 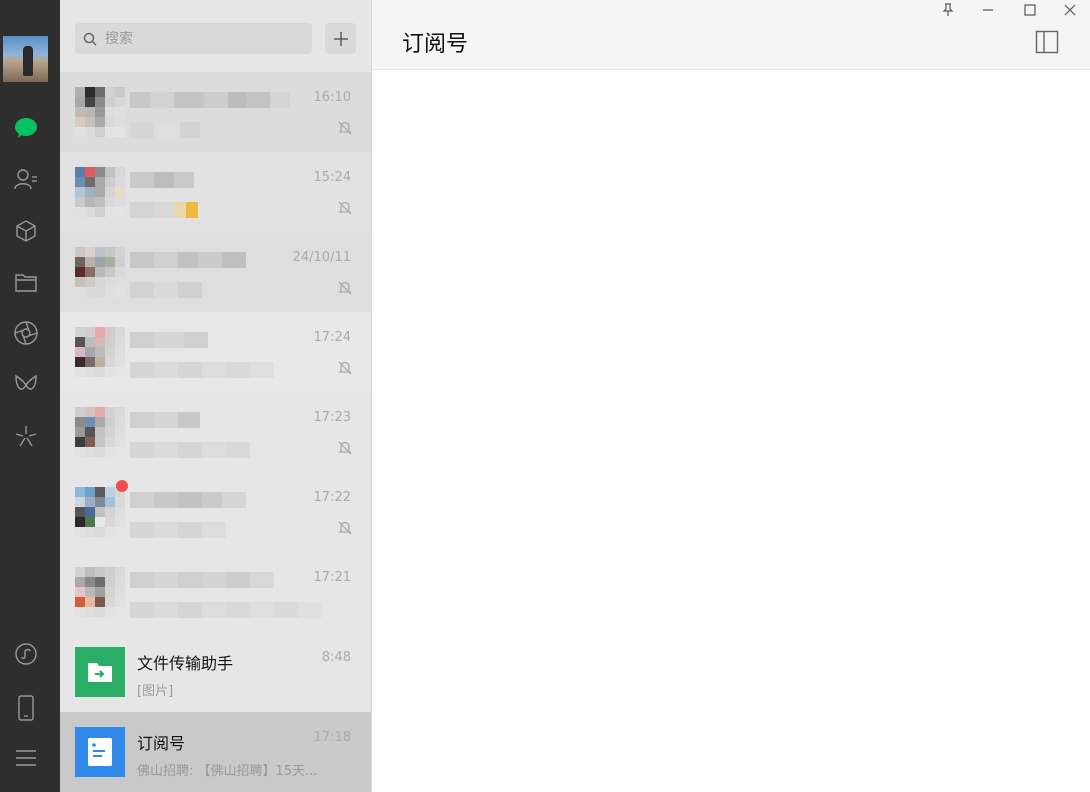 What do you see at coordinates (435, 44) in the screenshot?
I see `page-title: 订阅号` at bounding box center [435, 44].